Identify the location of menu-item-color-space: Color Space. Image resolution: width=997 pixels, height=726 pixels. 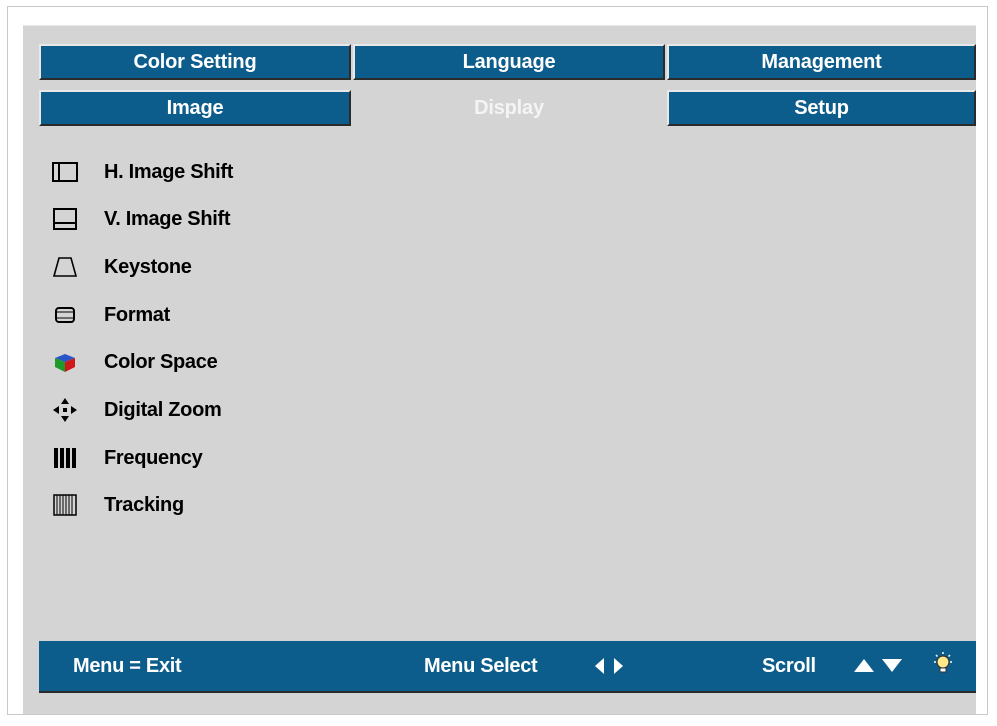
(215, 362).